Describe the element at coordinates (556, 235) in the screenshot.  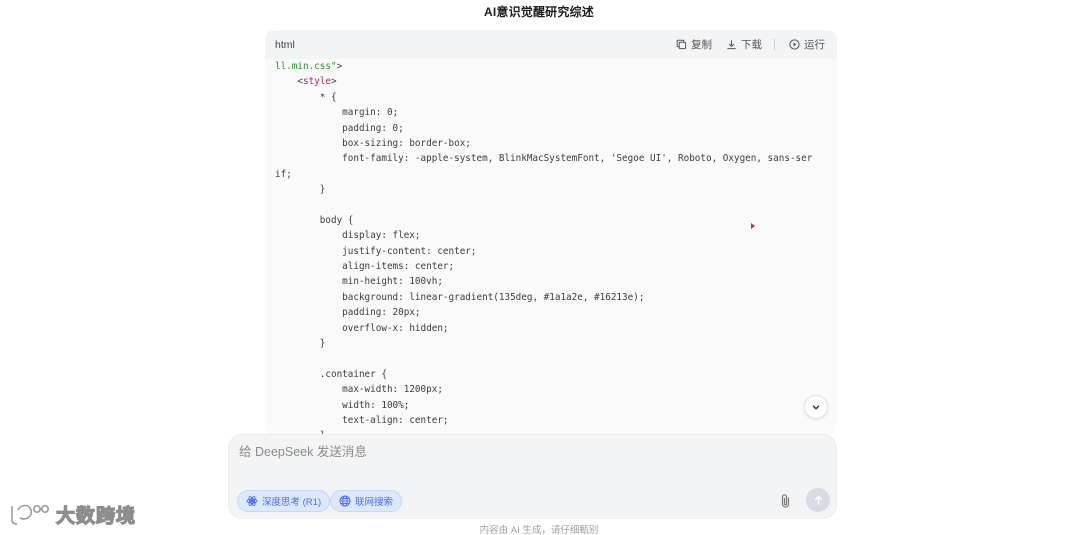
I see `code-line: display: flex;` at that location.